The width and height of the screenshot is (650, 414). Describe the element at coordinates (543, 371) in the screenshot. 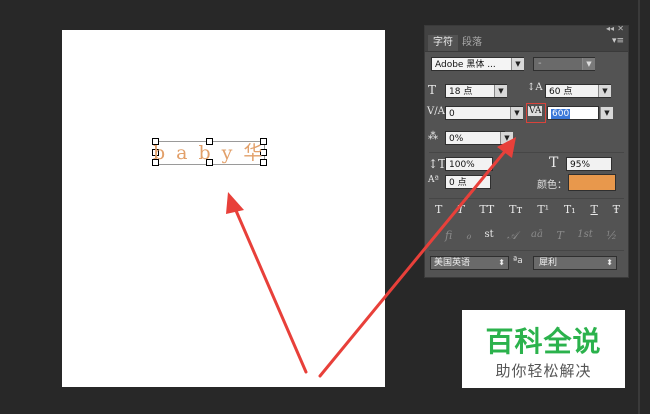

I see `watermark-subtitle: 助你轻松解决` at that location.